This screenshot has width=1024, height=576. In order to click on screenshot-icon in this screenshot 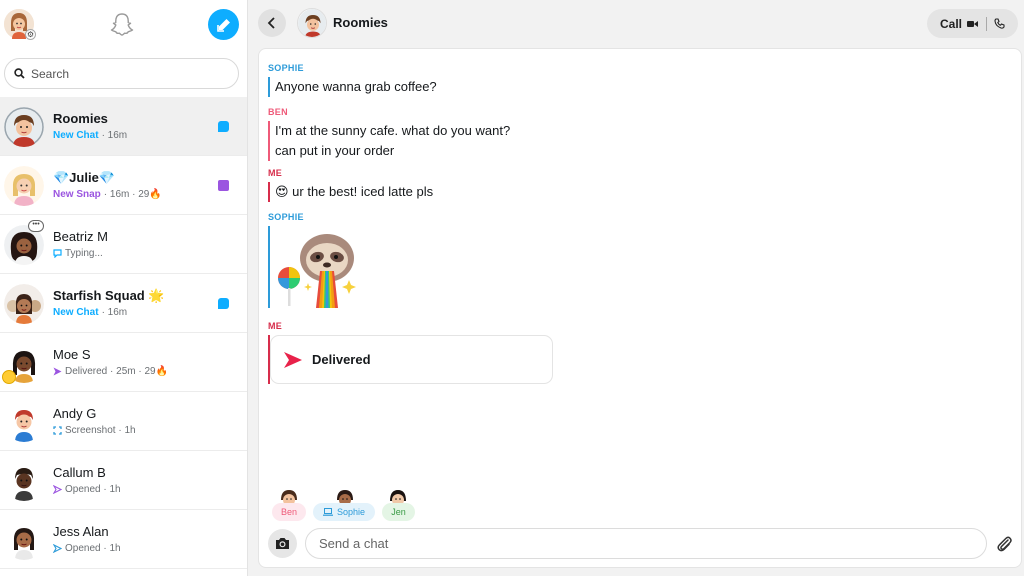, I will do `click(57, 430)`.